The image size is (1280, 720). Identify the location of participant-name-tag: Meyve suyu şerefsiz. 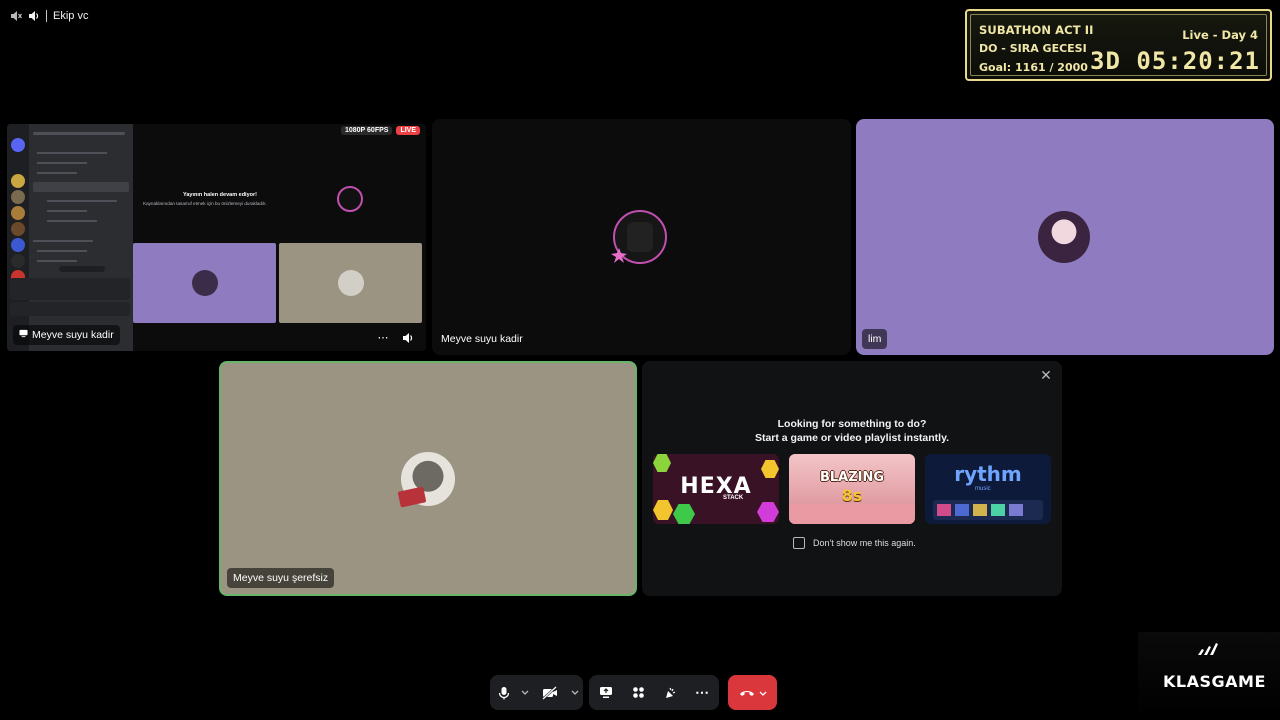
(281, 578).